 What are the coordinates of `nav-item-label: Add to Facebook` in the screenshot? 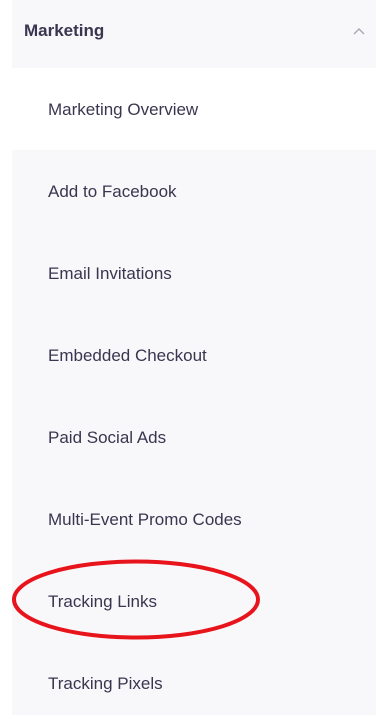 It's located at (112, 191).